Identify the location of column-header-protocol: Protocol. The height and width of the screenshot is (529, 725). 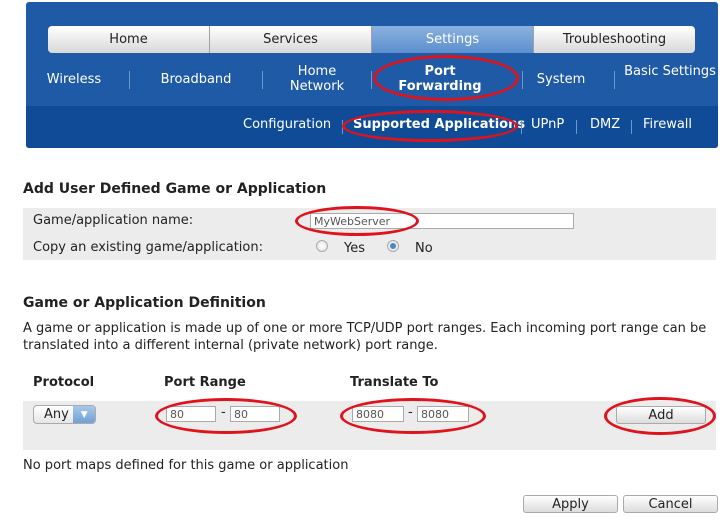
(64, 382).